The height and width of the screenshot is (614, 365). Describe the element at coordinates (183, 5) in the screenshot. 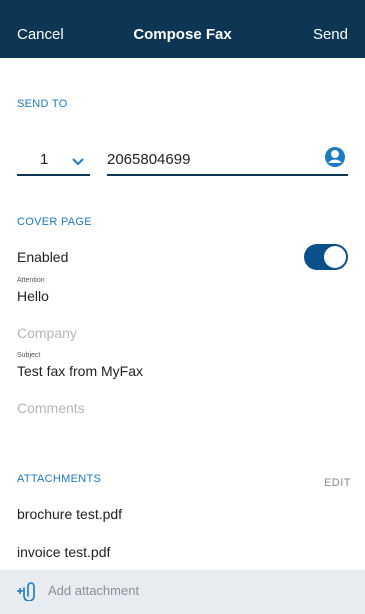

I see `header-notch` at that location.